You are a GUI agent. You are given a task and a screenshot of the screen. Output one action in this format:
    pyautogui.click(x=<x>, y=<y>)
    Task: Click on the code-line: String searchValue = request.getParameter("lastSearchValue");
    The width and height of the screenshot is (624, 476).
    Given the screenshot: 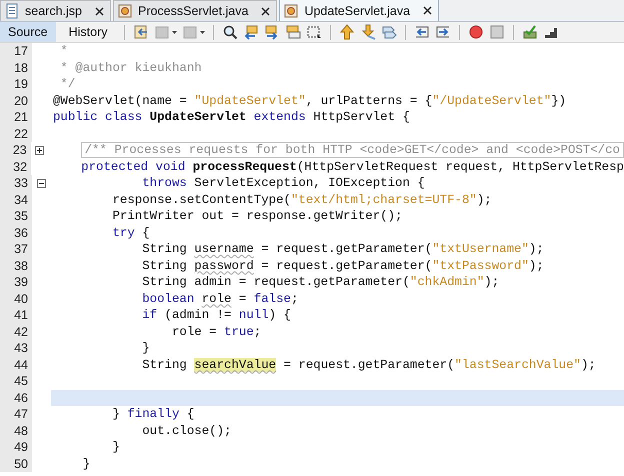 What is the action you would take?
    pyautogui.click(x=369, y=364)
    